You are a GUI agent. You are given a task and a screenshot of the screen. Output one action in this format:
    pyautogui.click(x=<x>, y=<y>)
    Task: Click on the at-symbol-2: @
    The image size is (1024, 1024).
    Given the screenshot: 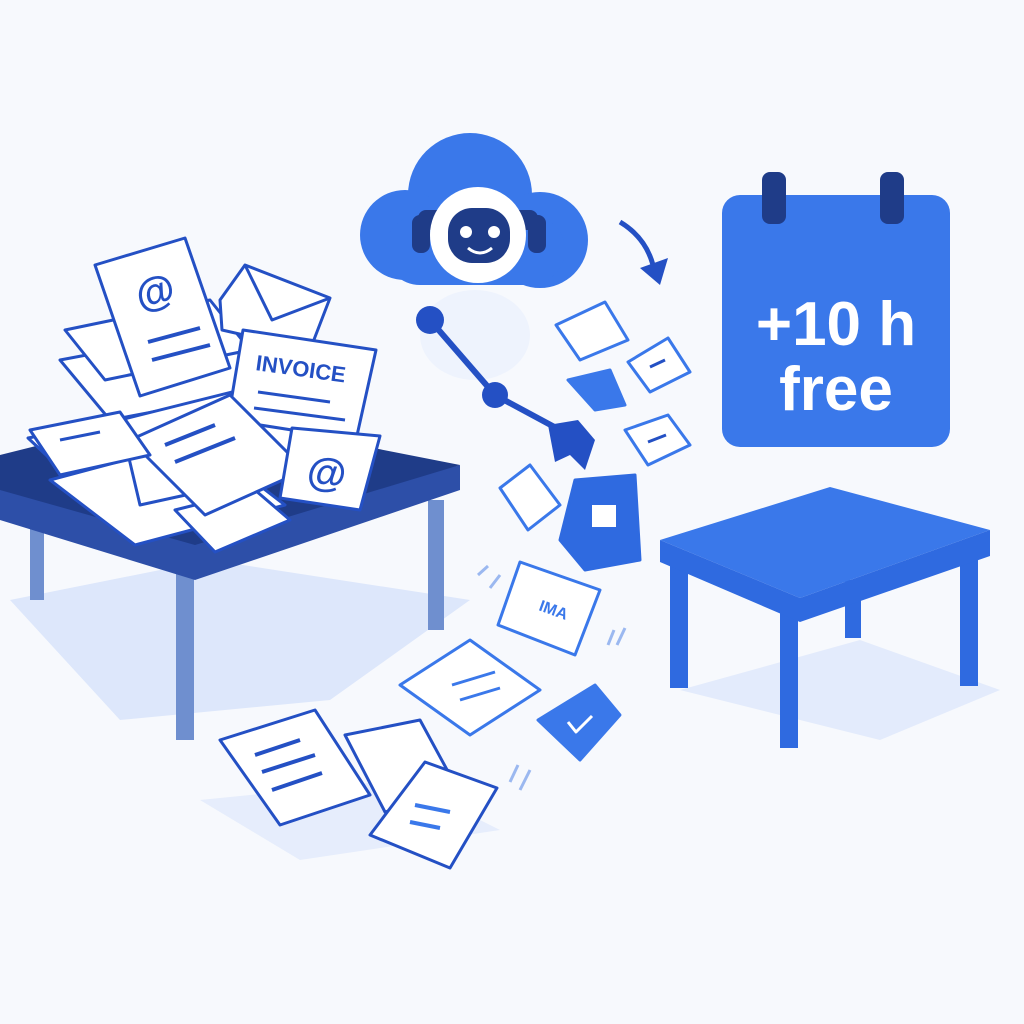 What is the action you would take?
    pyautogui.click(x=326, y=473)
    